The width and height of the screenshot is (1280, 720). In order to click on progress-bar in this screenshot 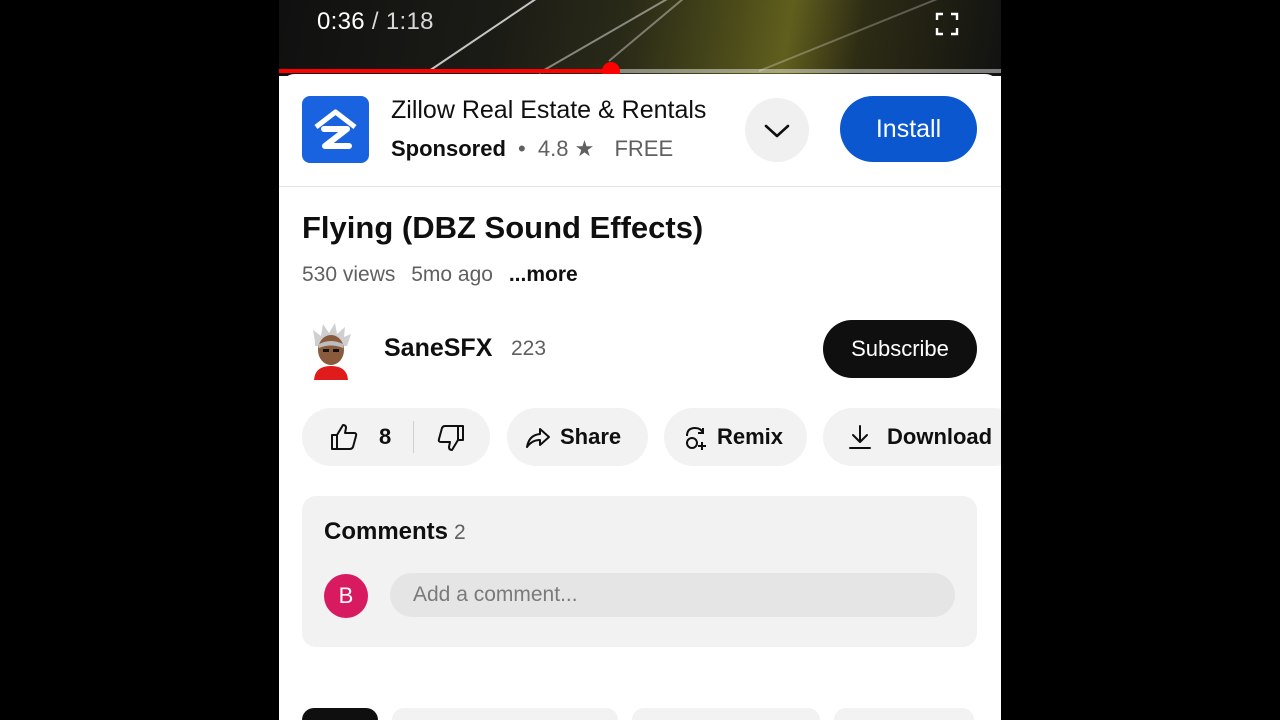, I will do `click(640, 69)`.